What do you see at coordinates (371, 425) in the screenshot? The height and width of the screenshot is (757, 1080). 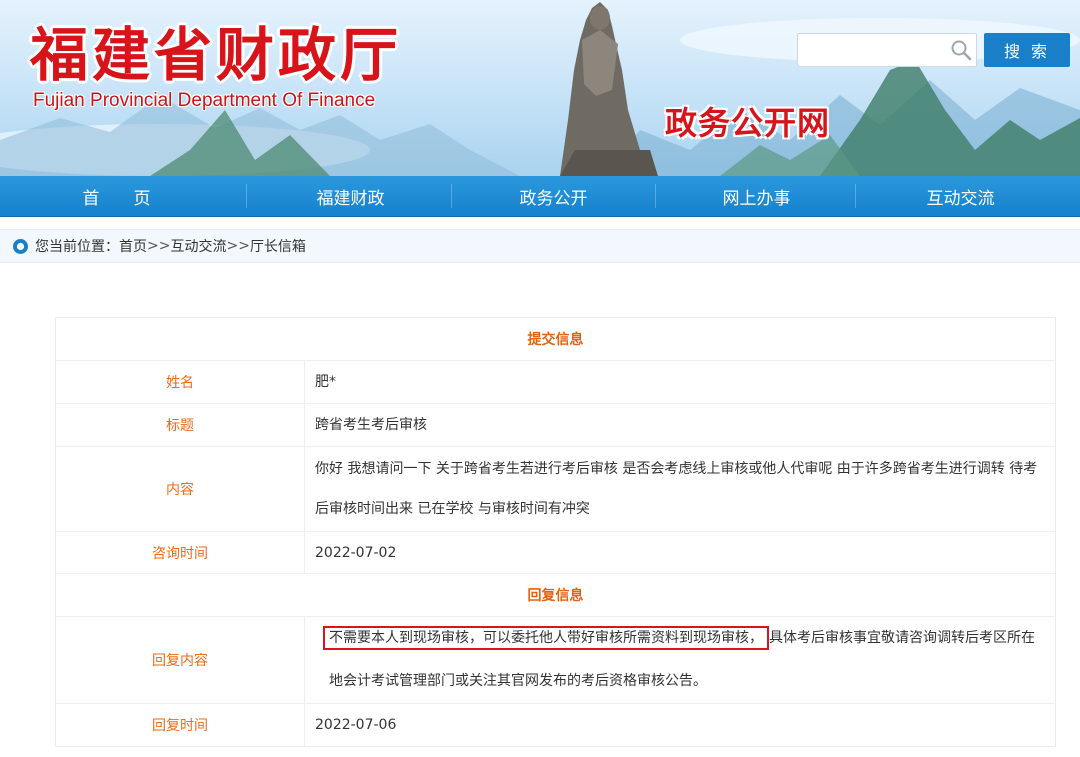 I see `title-value: 跨省考生考后审核` at bounding box center [371, 425].